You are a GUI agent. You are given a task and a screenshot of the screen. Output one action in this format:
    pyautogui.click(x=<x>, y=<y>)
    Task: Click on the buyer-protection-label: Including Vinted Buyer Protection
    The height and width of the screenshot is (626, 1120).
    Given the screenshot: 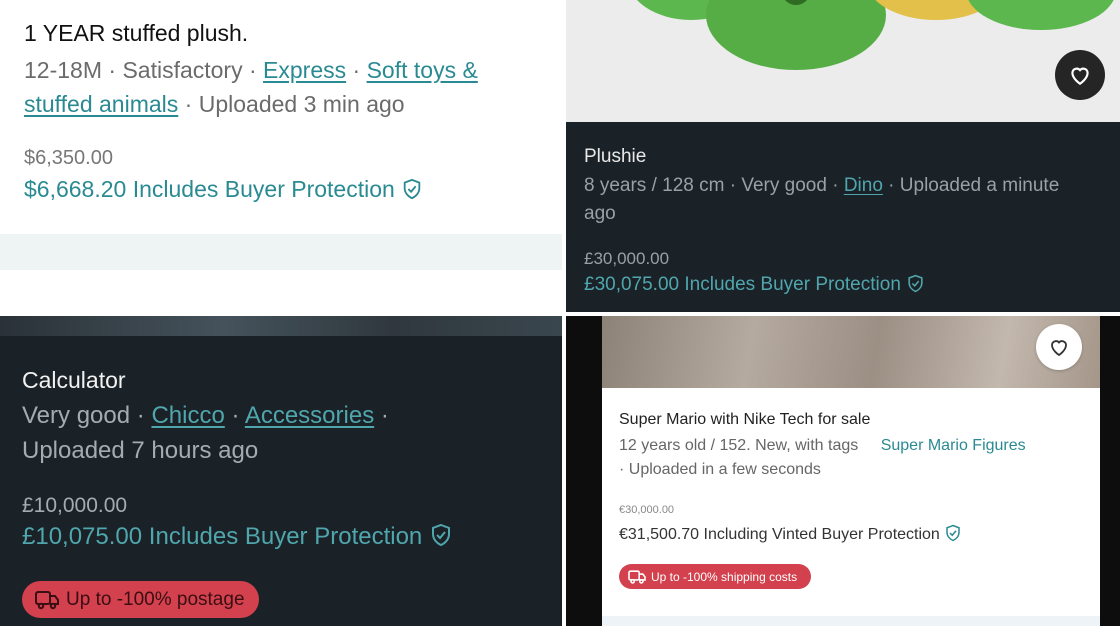 What is the action you would take?
    pyautogui.click(x=822, y=534)
    